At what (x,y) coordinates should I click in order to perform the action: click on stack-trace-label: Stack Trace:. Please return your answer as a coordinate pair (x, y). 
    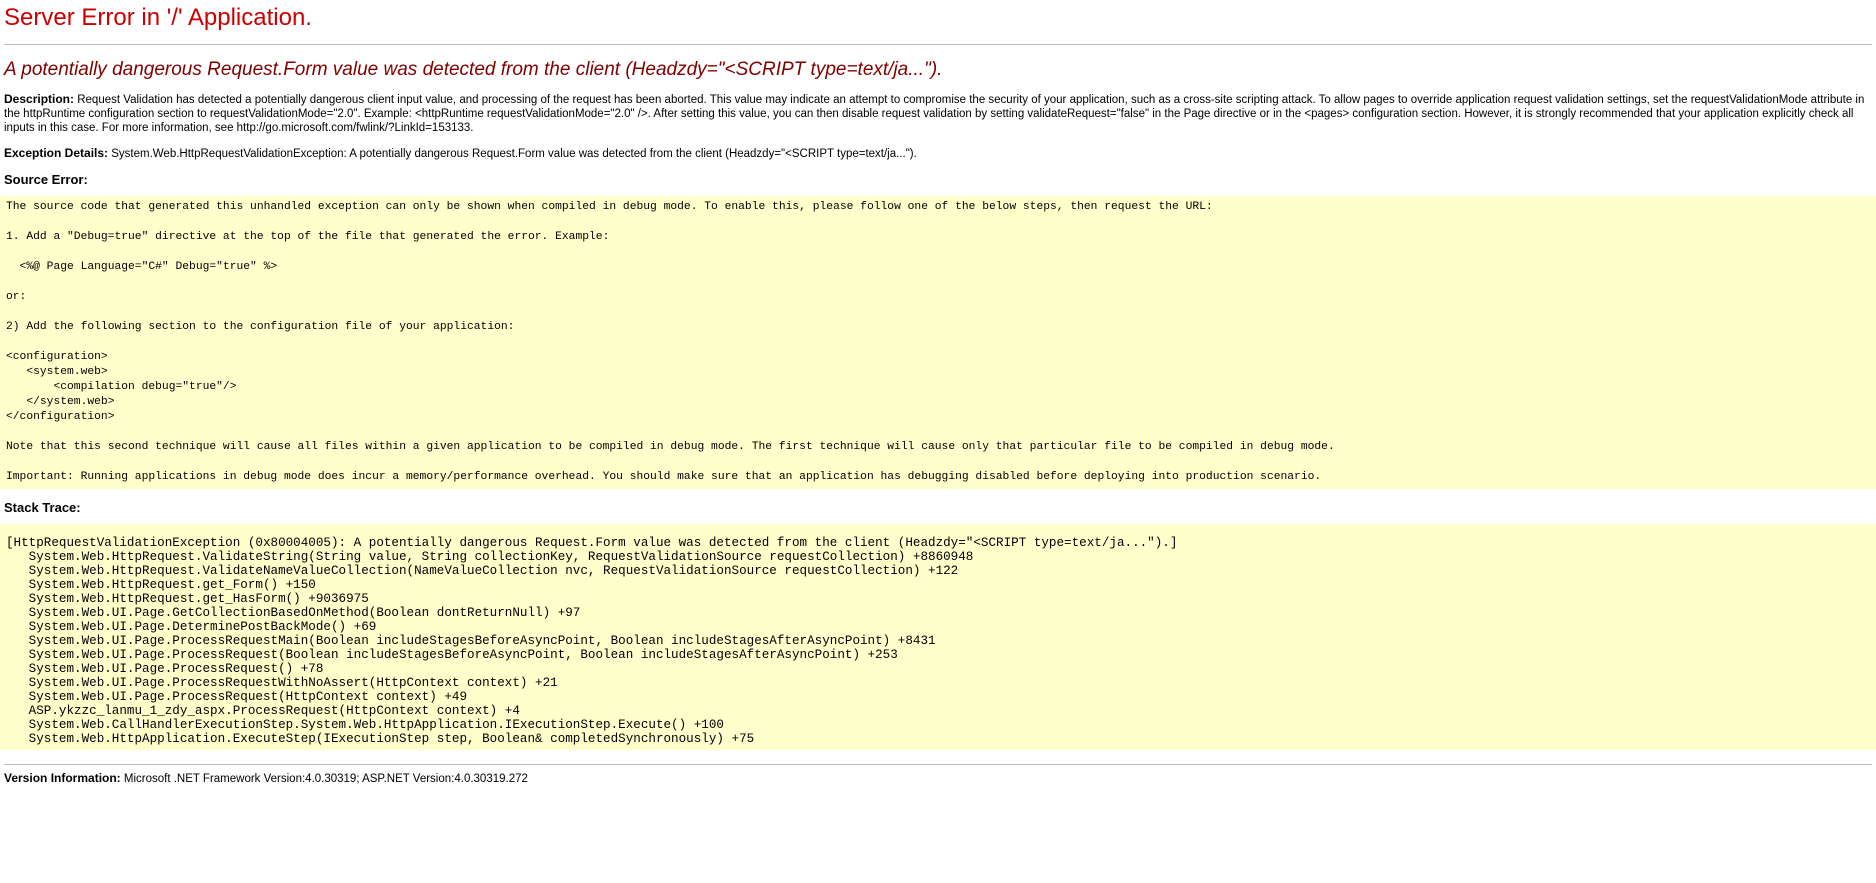
    Looking at the image, I should click on (42, 507).